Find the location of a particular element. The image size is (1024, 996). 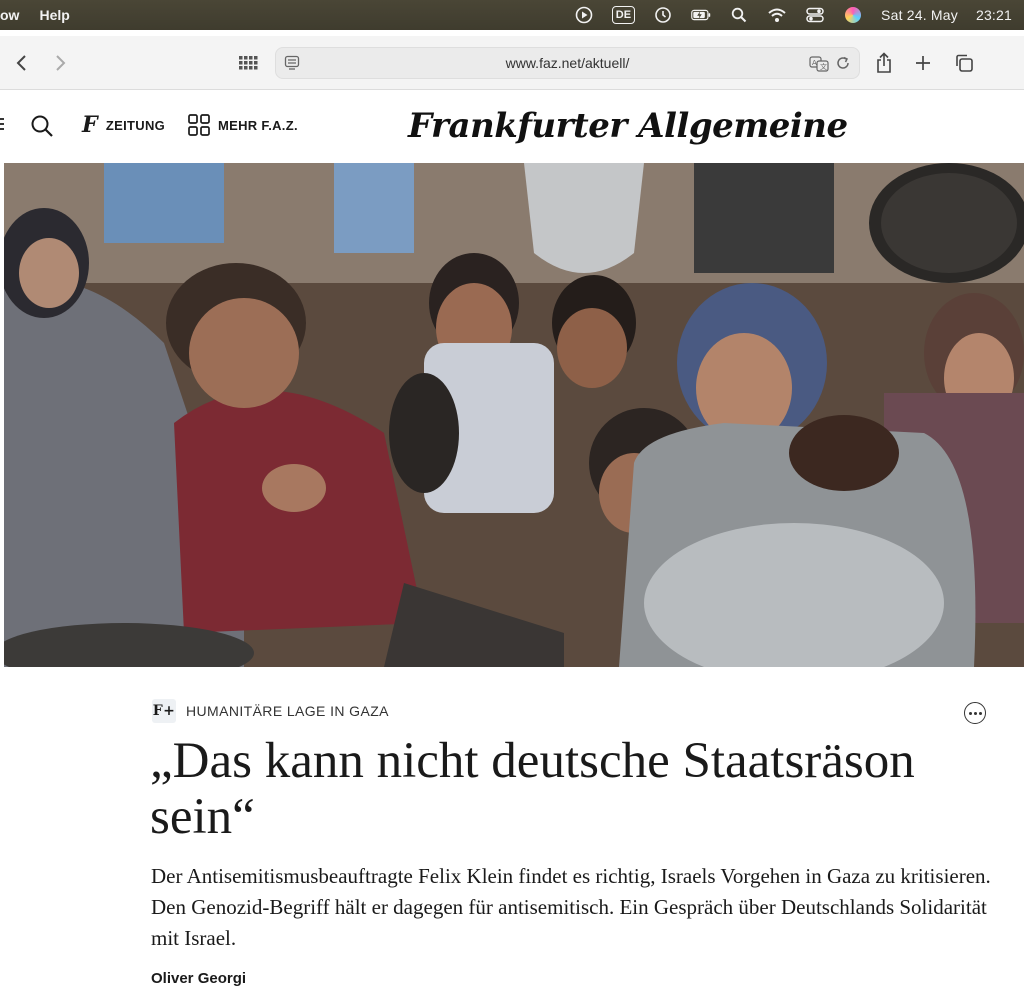

mehr-faz-link: MEHR F.A.Z. is located at coordinates (243, 125).